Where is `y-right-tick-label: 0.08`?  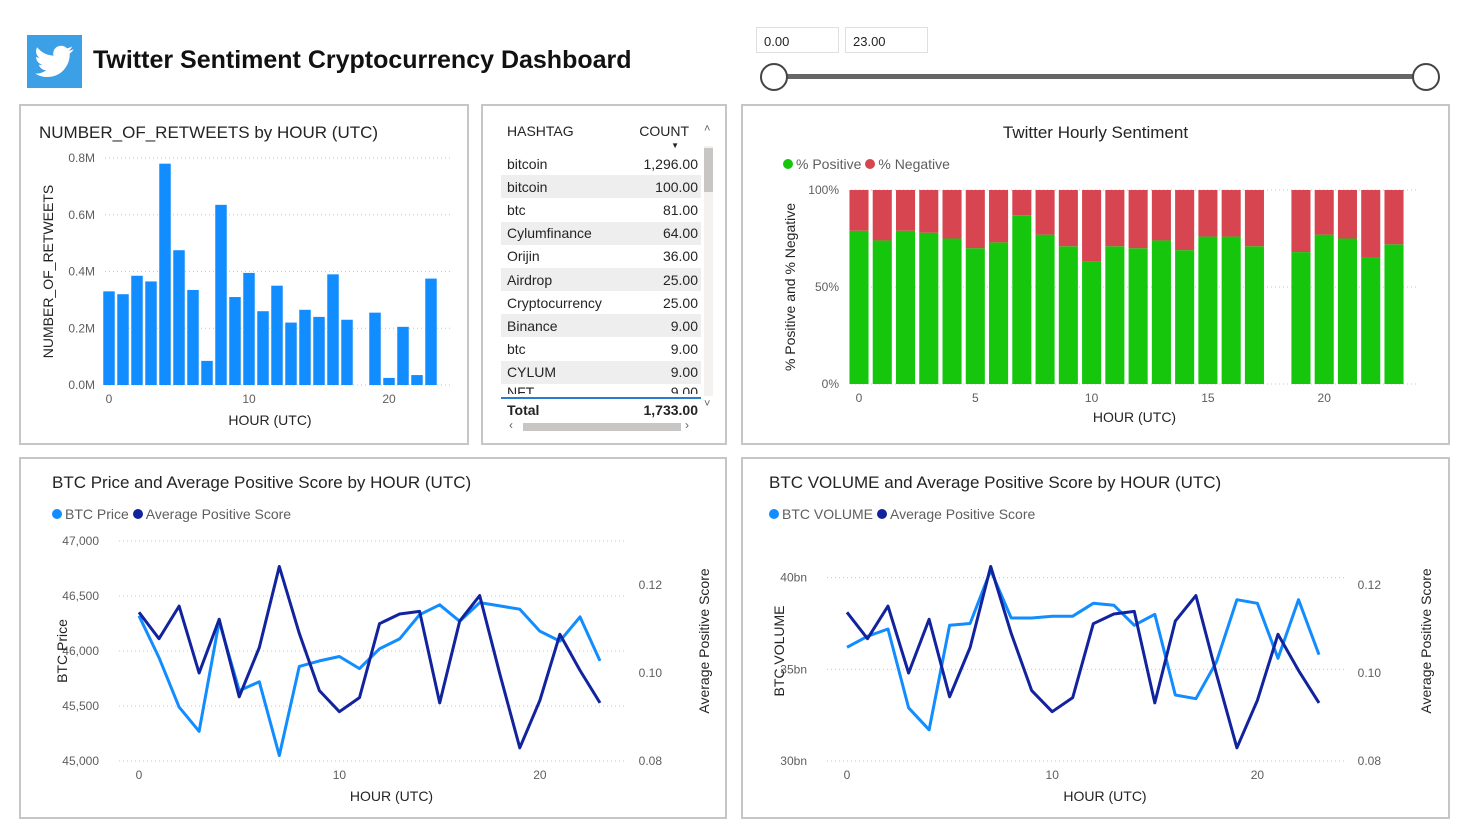 y-right-tick-label: 0.08 is located at coordinates (651, 761).